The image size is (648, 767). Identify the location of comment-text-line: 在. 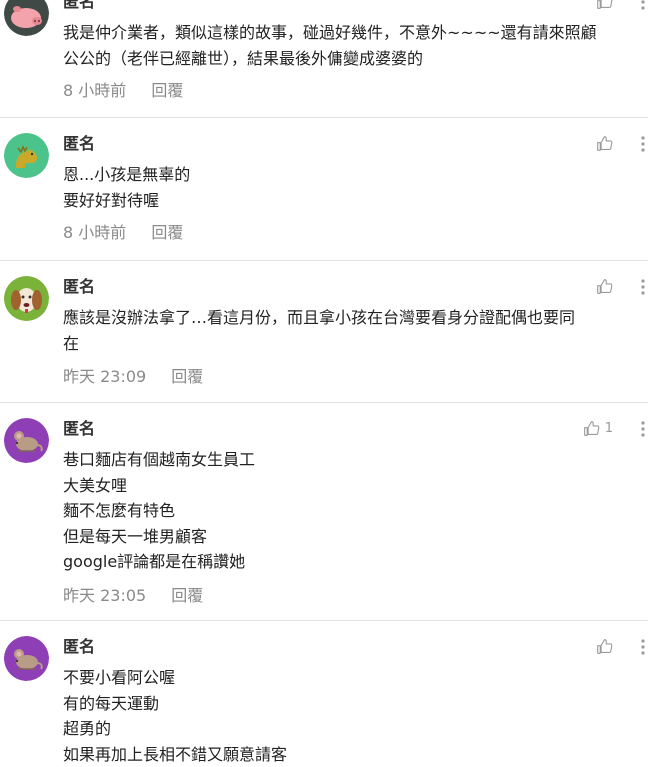
(71, 343).